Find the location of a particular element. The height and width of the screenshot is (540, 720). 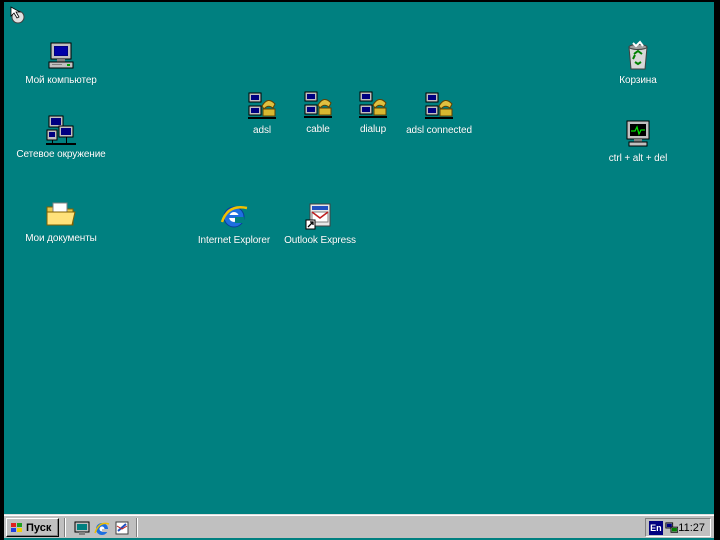

desktop-icon-label: Outlook Express is located at coordinates (320, 240).